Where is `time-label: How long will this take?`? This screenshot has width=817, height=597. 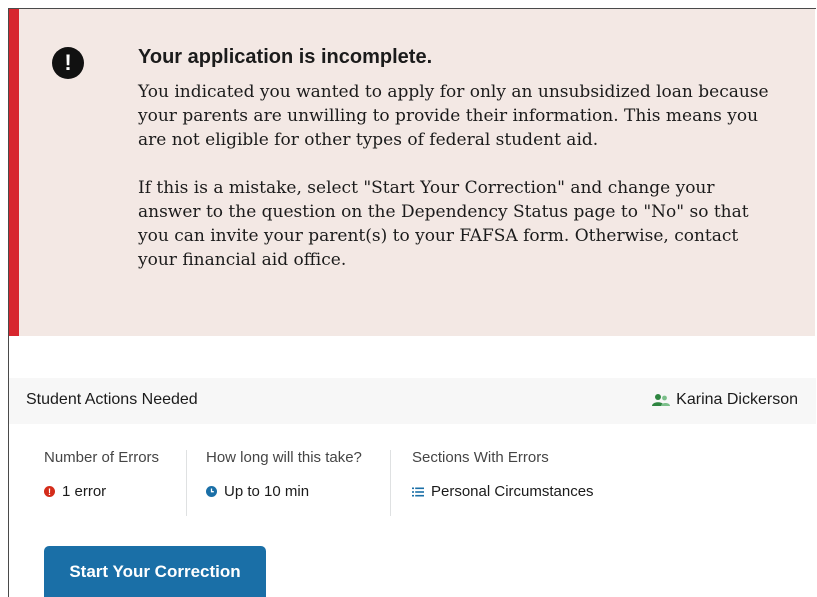 time-label: How long will this take? is located at coordinates (284, 457).